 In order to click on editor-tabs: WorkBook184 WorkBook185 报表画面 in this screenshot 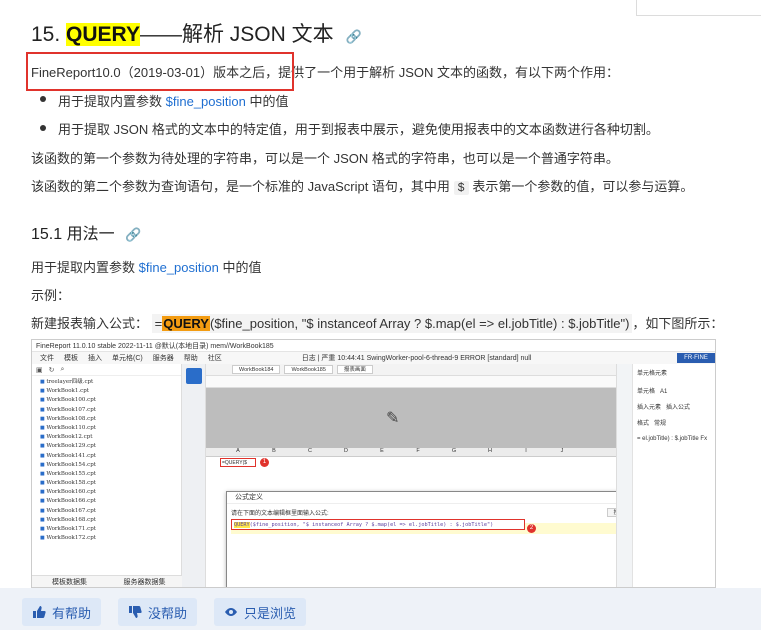, I will do `click(411, 370)`.